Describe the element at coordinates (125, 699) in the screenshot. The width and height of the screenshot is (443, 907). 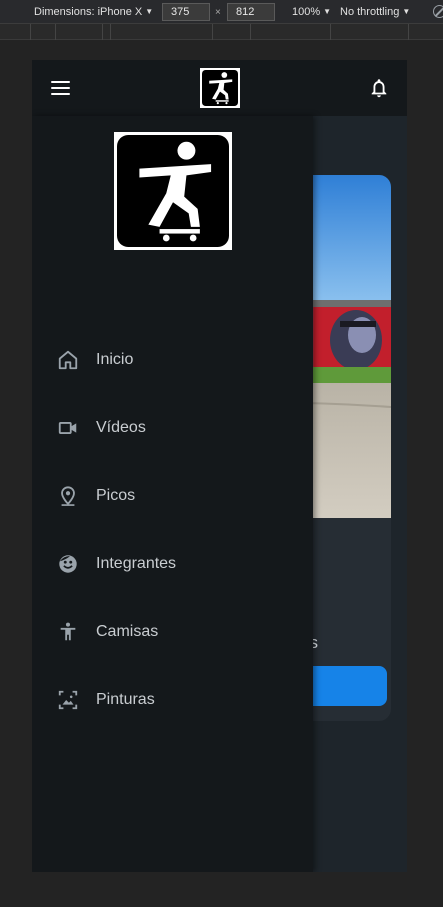
I see `nav-label-pinturas: Pinturas` at that location.